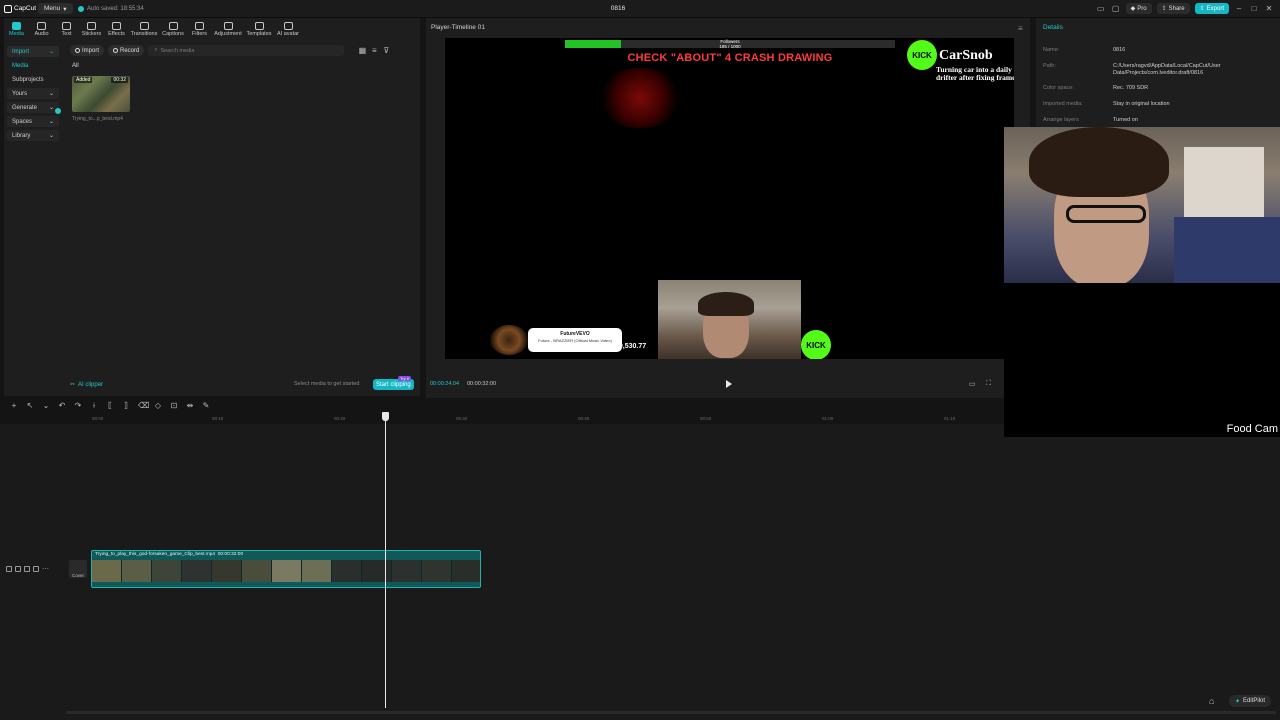 The width and height of the screenshot is (1280, 720). I want to click on tab-adjustment: Adjustment, so click(228, 29).